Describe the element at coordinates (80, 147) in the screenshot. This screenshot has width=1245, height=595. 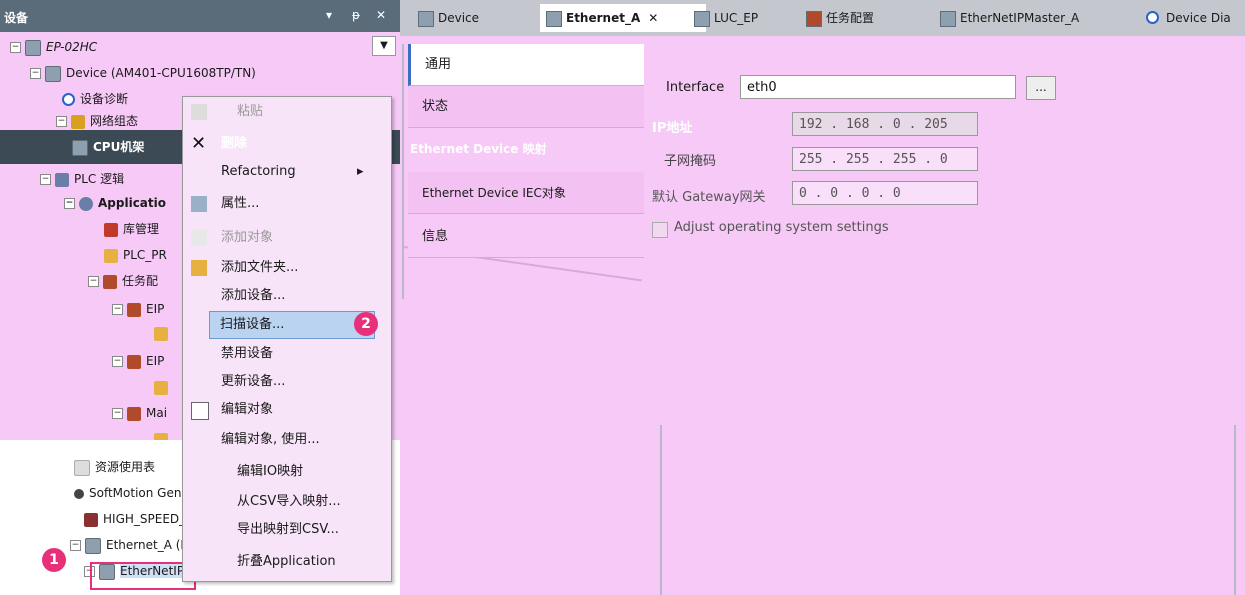
I see `rack-icon` at that location.